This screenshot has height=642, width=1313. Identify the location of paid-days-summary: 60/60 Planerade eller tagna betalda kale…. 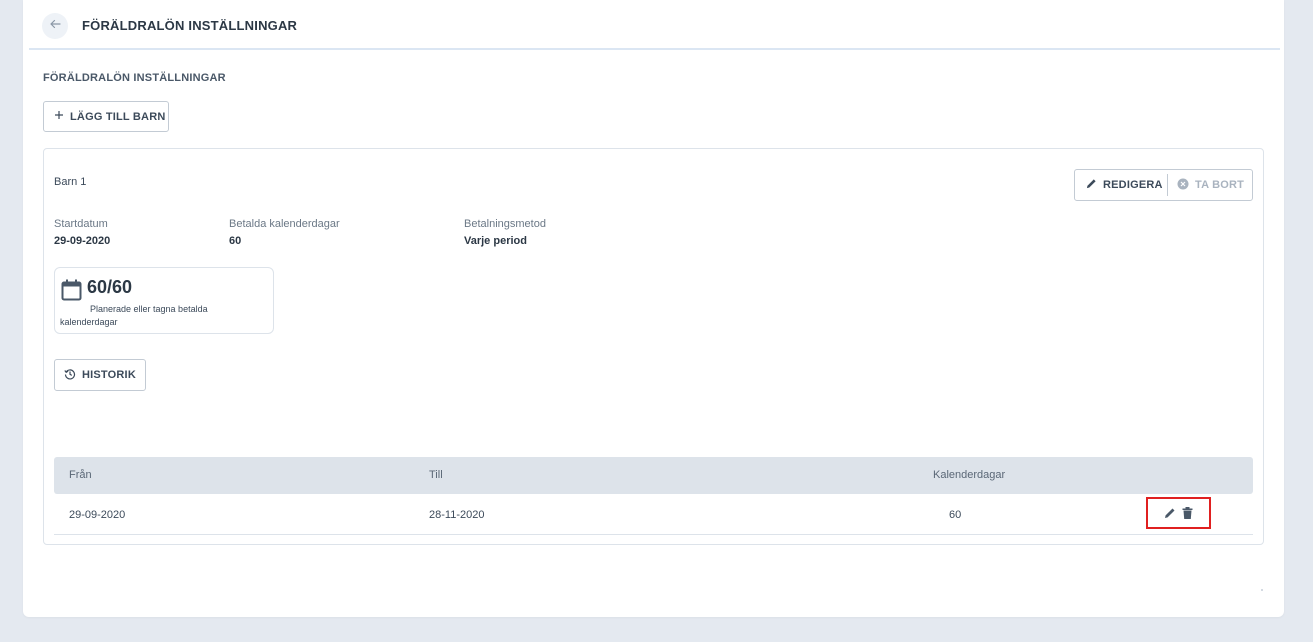
(164, 300).